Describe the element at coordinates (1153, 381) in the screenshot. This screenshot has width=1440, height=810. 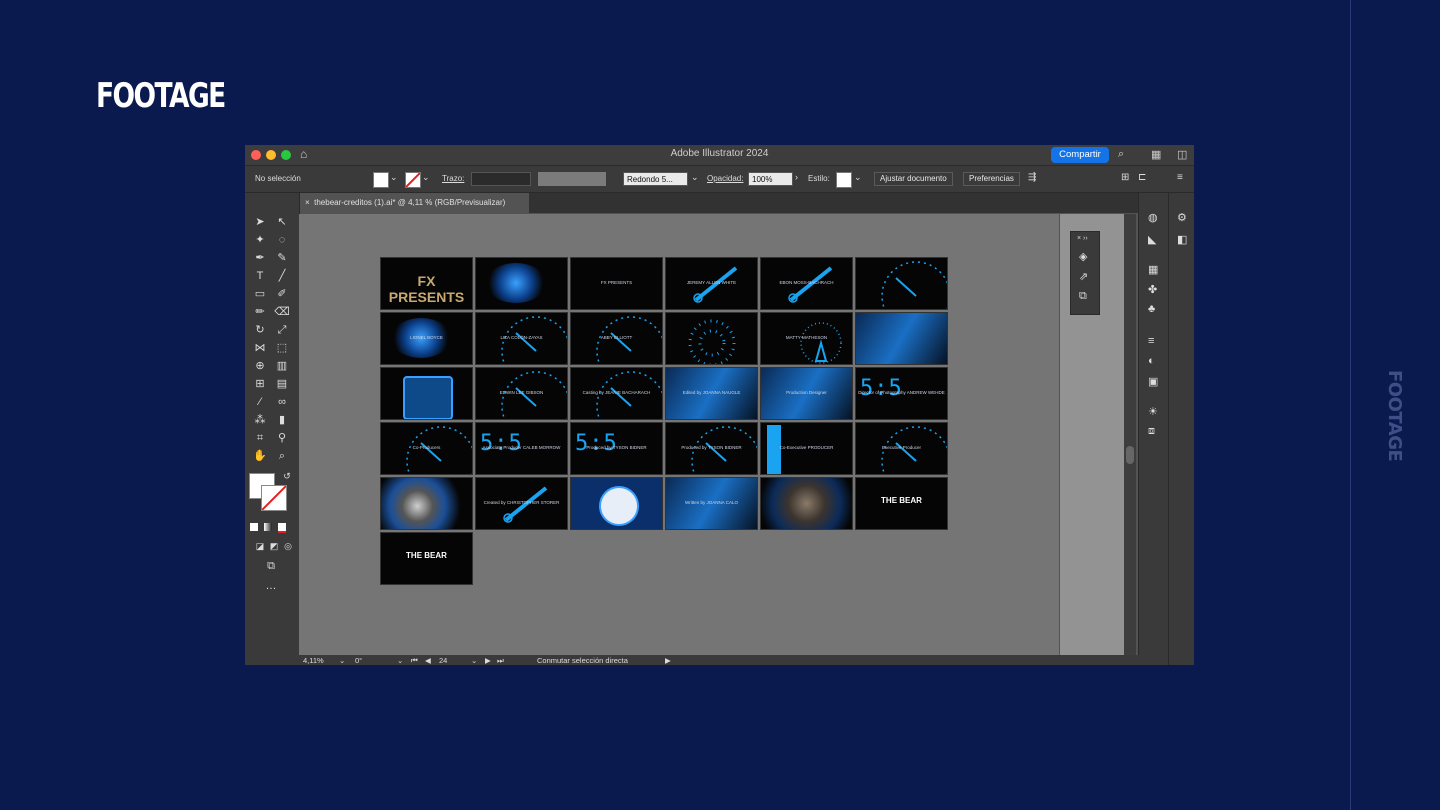
I see `gradient-panel-icon: ▣` at that location.